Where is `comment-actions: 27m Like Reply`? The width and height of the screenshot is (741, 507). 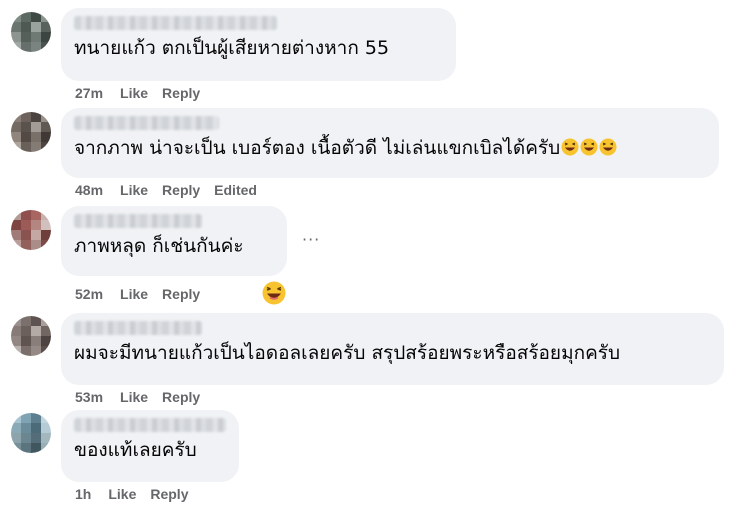 comment-actions: 27m Like Reply is located at coordinates (144, 93).